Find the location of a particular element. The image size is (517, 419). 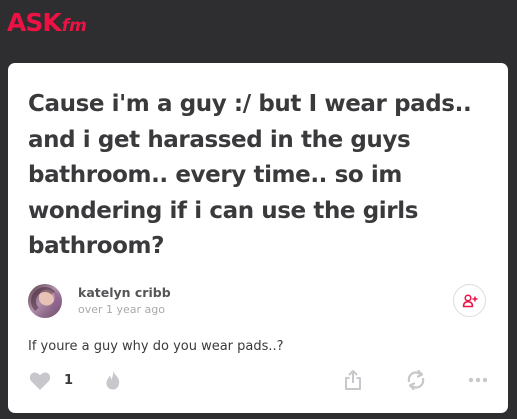

share-button is located at coordinates (353, 380).